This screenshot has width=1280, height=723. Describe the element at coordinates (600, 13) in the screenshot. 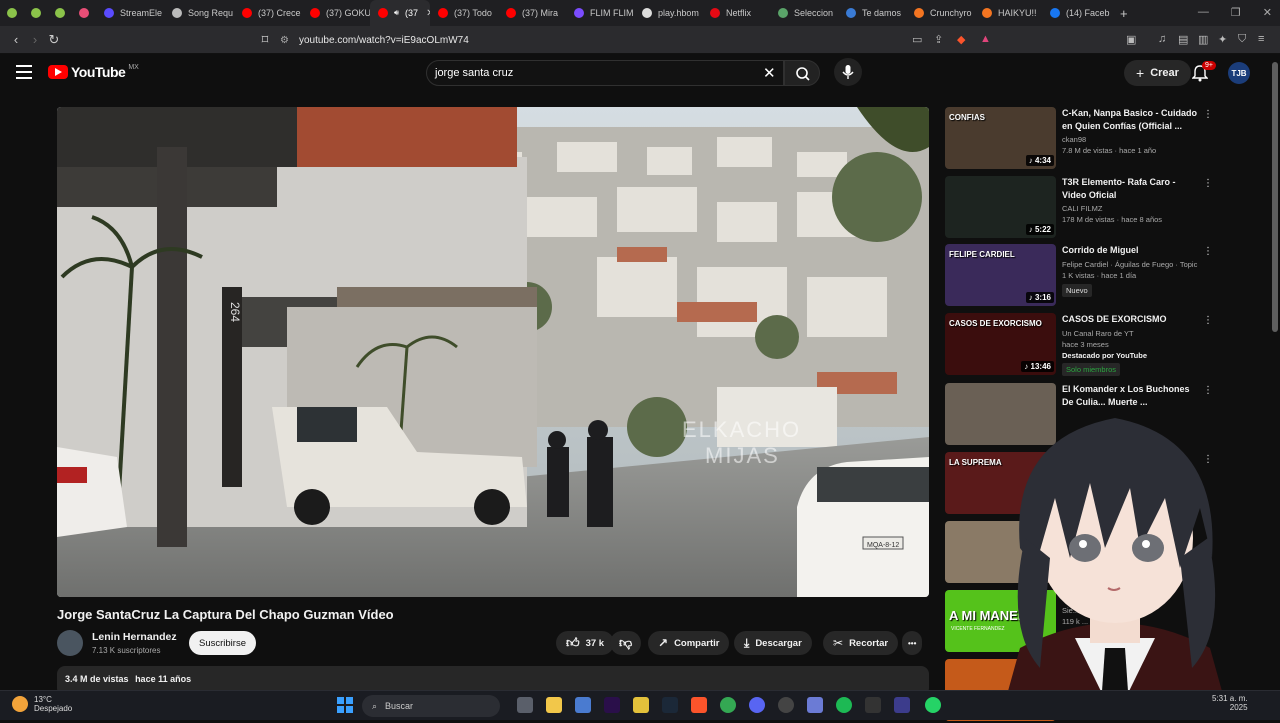

I see `browser-tab: FLIM FLIM` at that location.